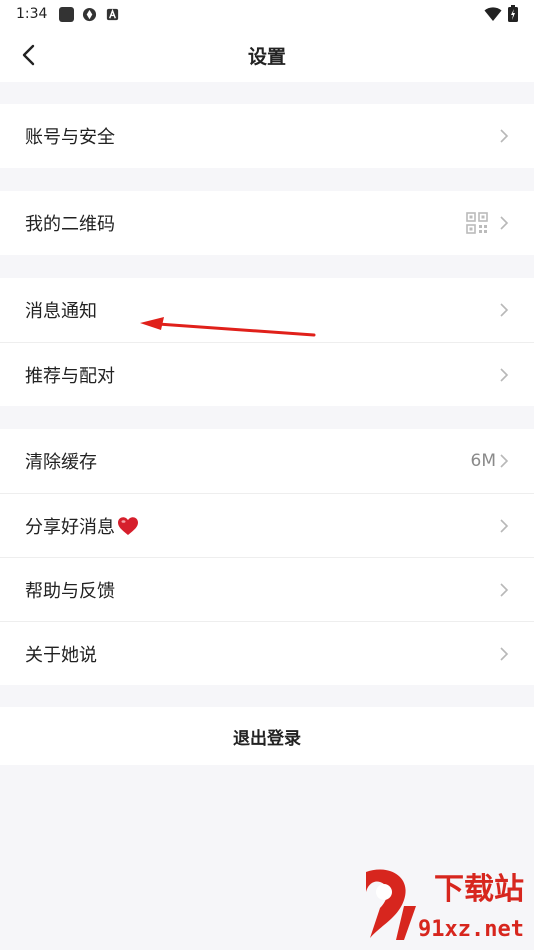 This screenshot has width=534, height=950. I want to click on row-about: 关于她说, so click(267, 653).